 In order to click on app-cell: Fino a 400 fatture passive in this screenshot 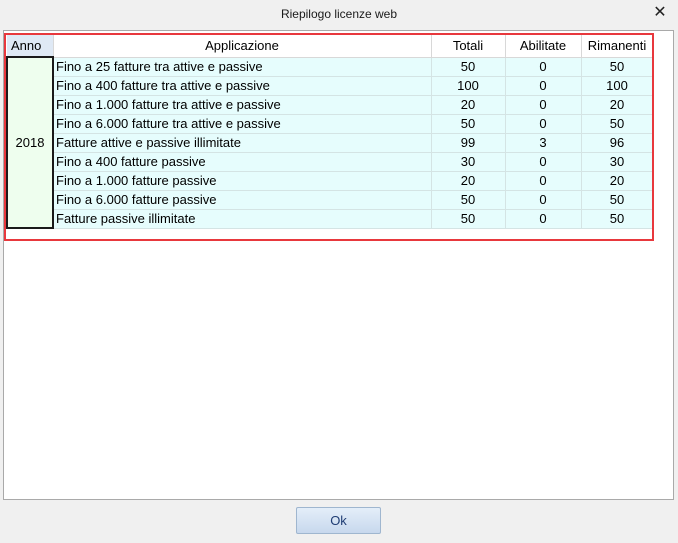, I will do `click(242, 162)`.